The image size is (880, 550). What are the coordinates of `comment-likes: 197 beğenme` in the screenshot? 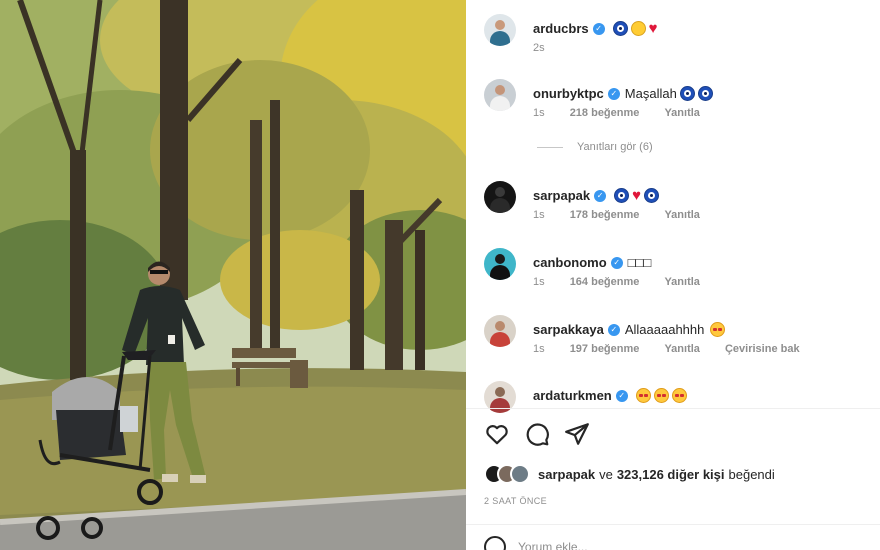 It's located at (605, 349).